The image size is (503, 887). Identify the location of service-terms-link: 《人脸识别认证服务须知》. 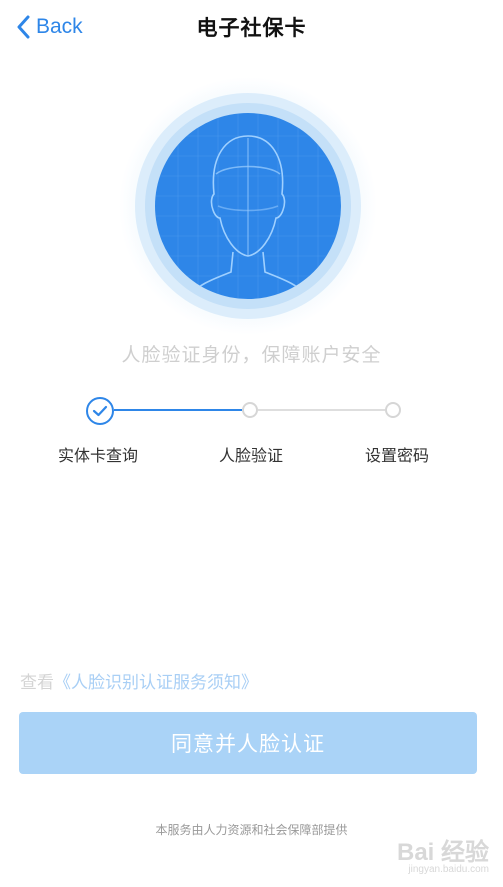
(156, 683).